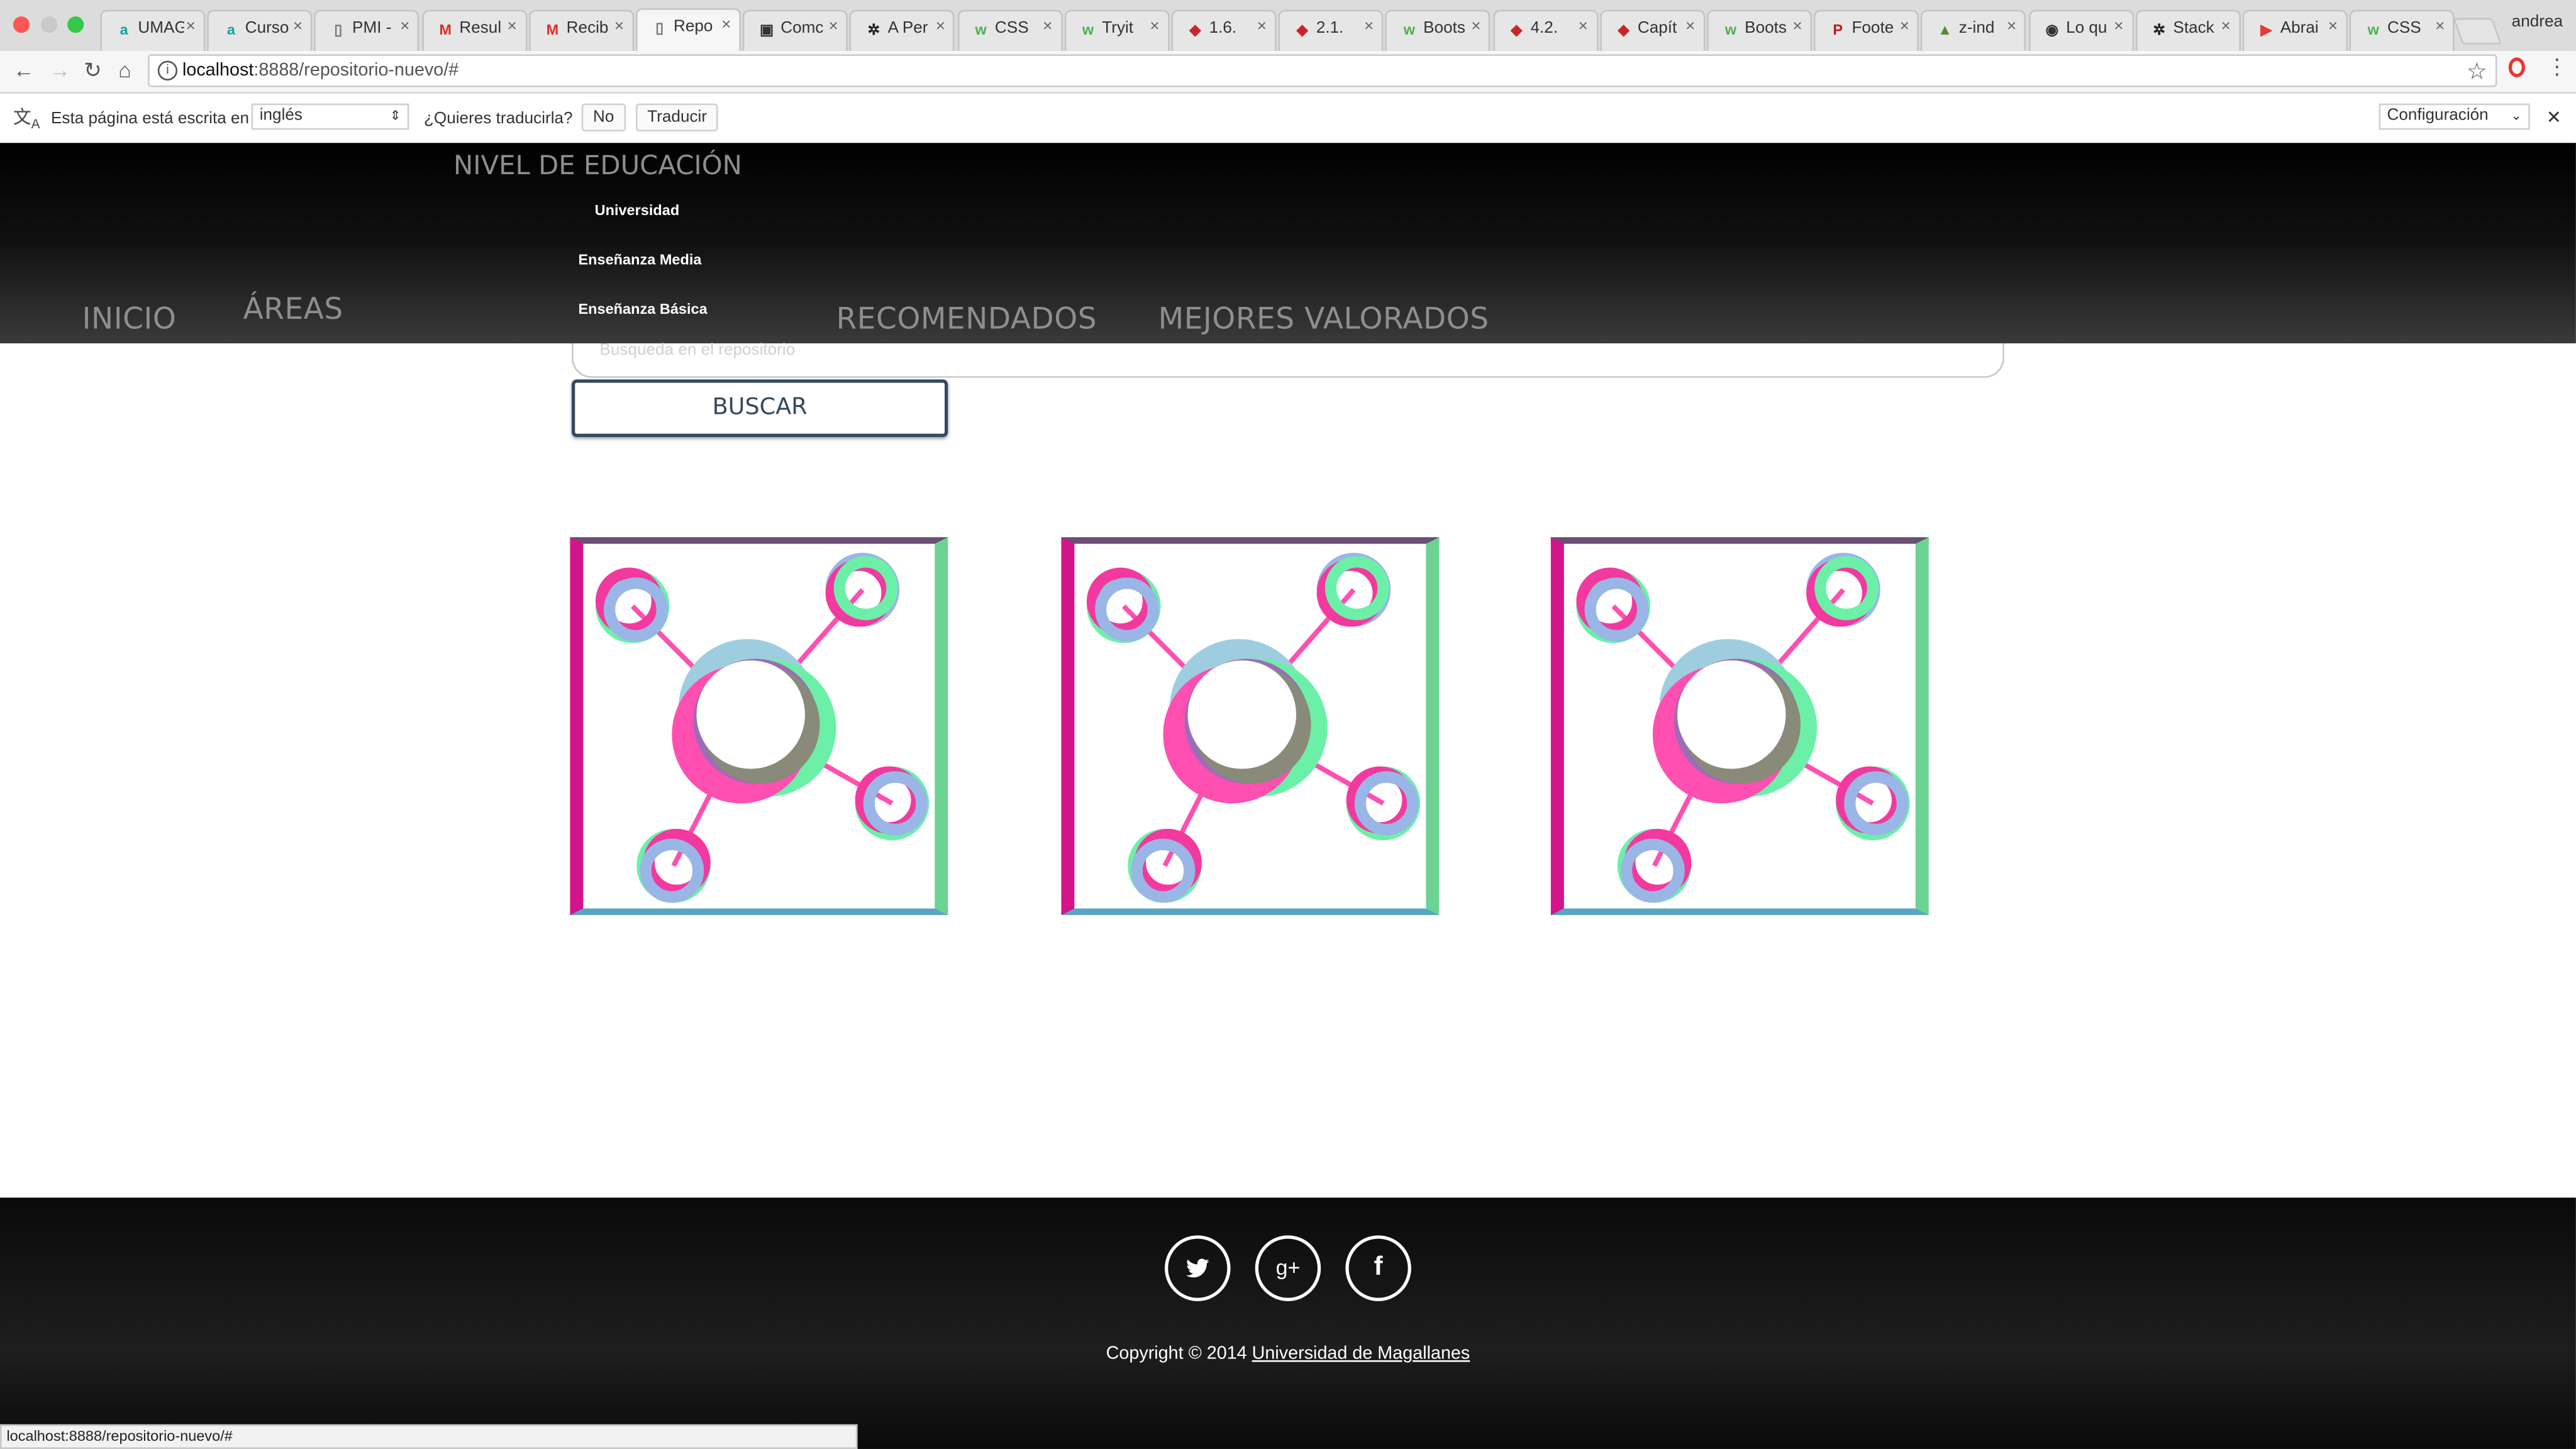 The height and width of the screenshot is (1449, 2576). What do you see at coordinates (2454, 116) in the screenshot?
I see `translate-settings-select: Configuración ⌄` at bounding box center [2454, 116].